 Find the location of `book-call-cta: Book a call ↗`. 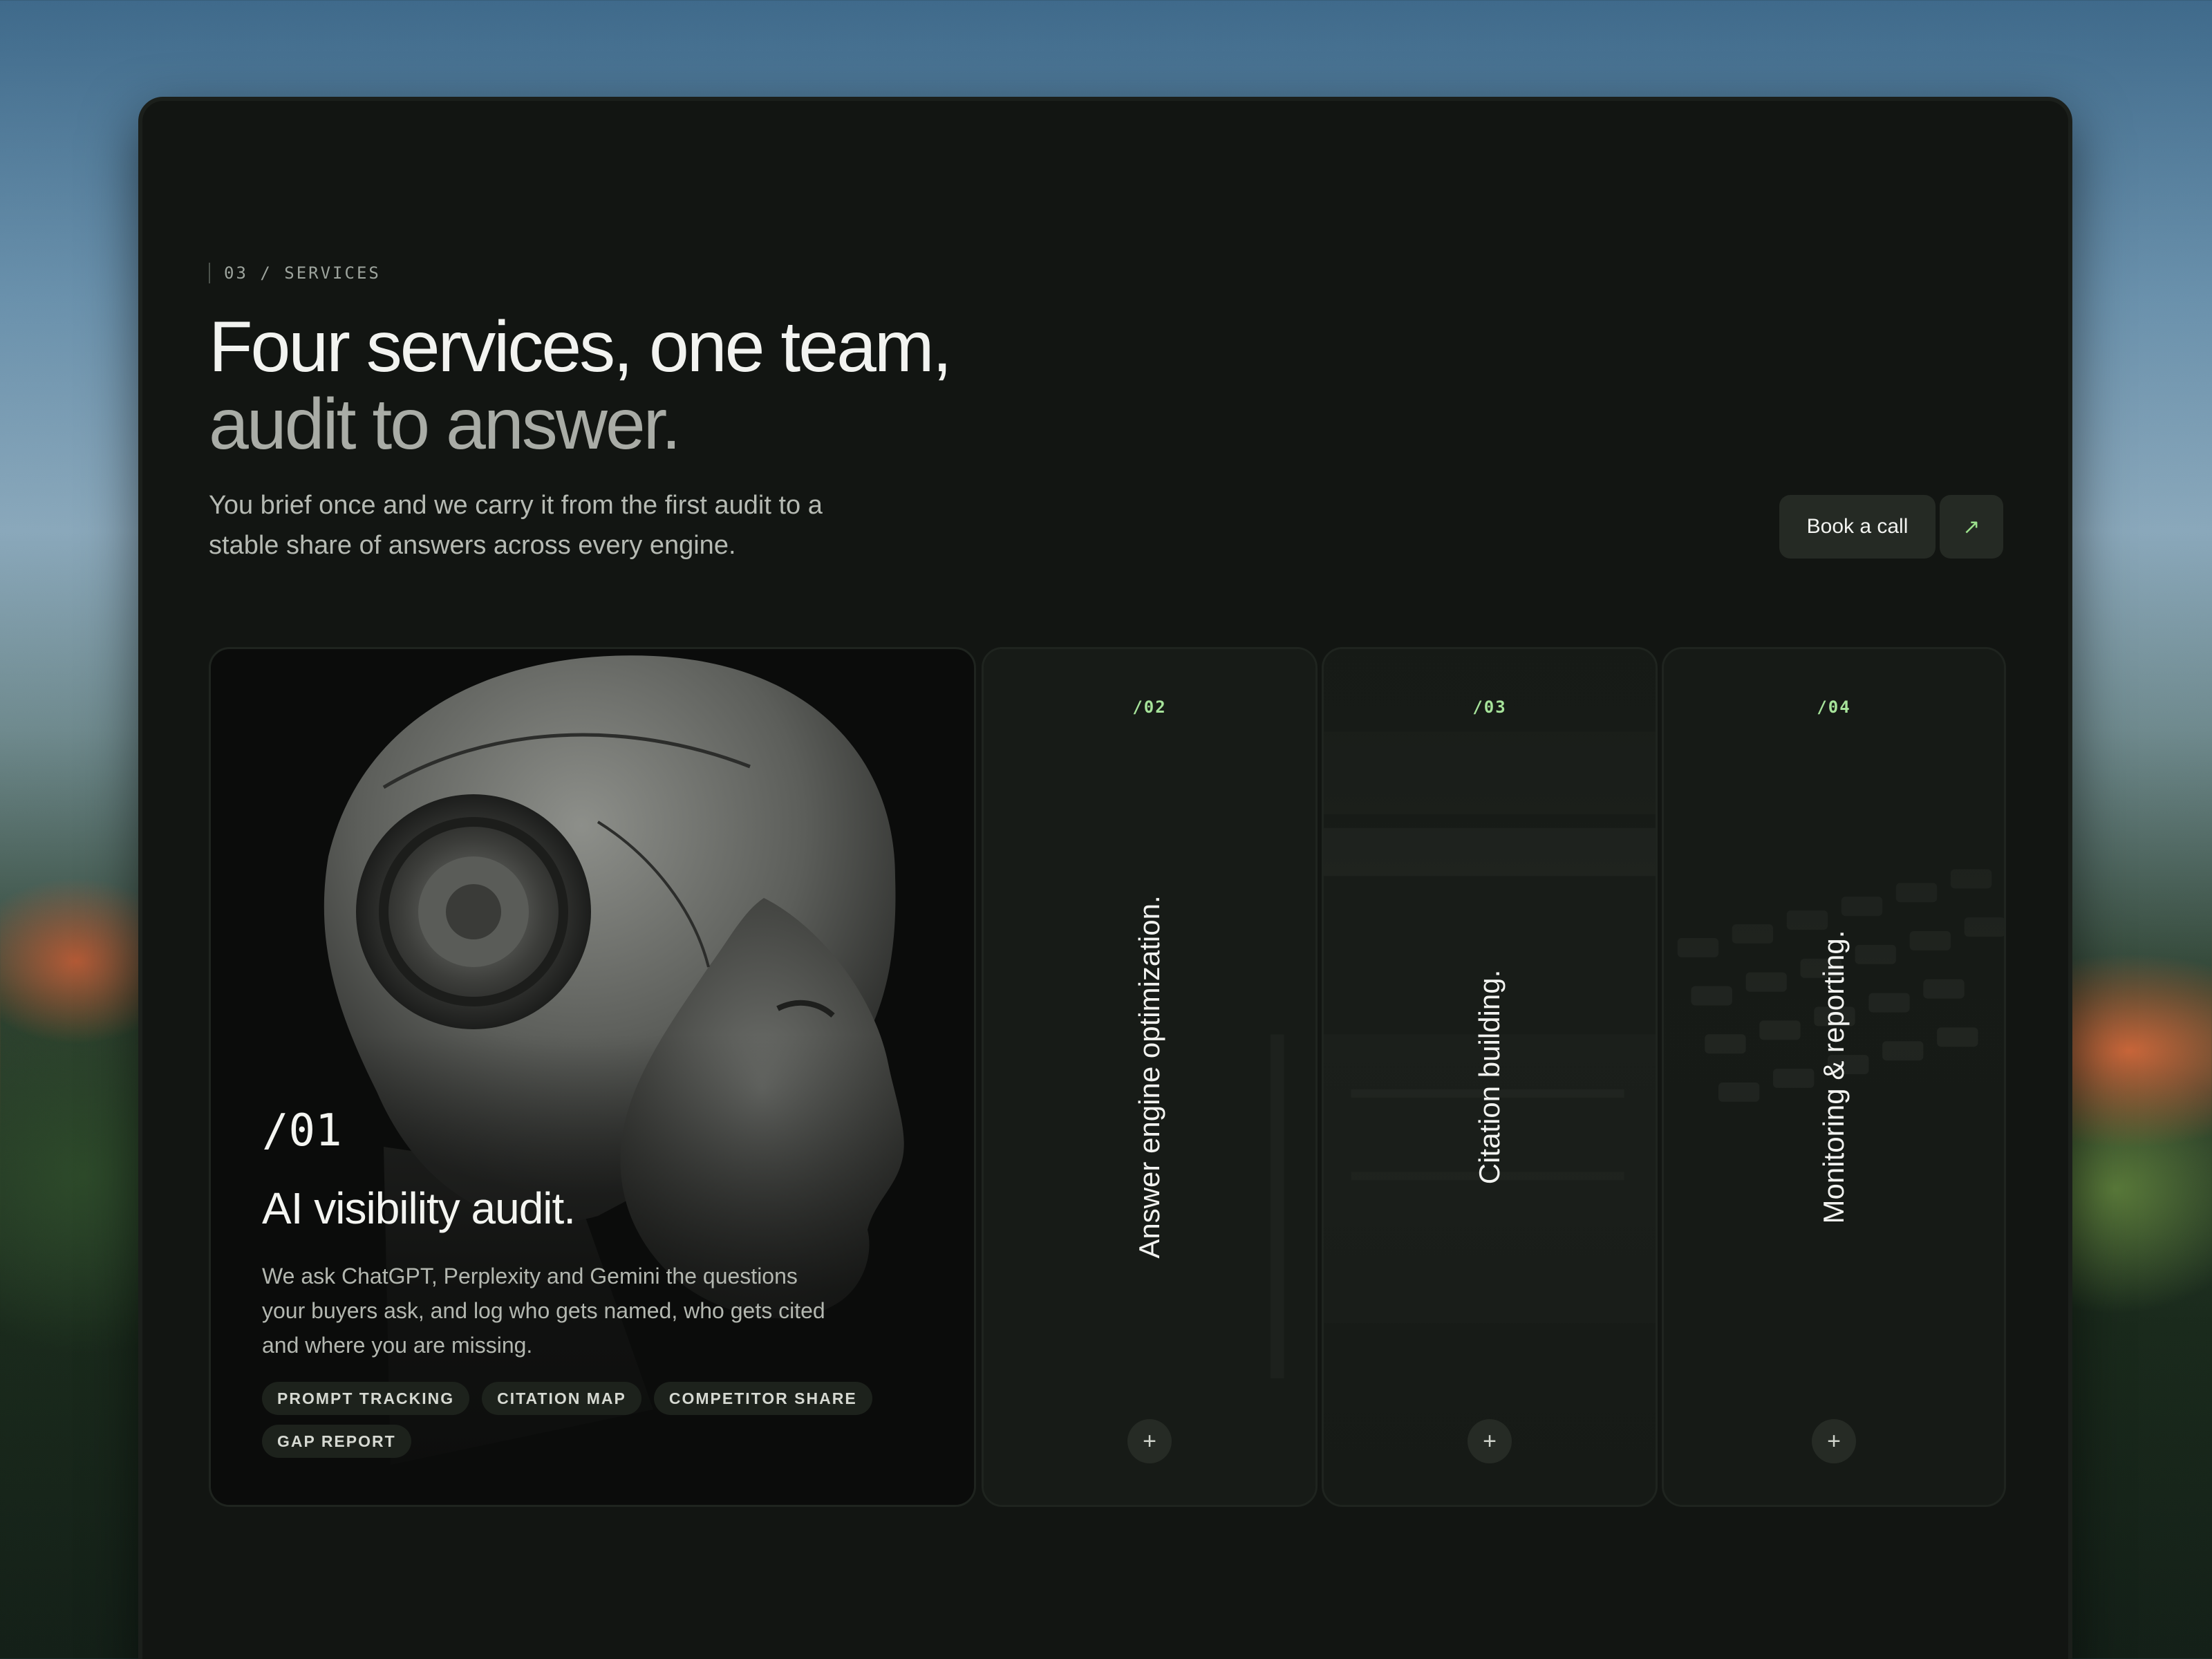

book-call-cta: Book a call ↗ is located at coordinates (1891, 527).